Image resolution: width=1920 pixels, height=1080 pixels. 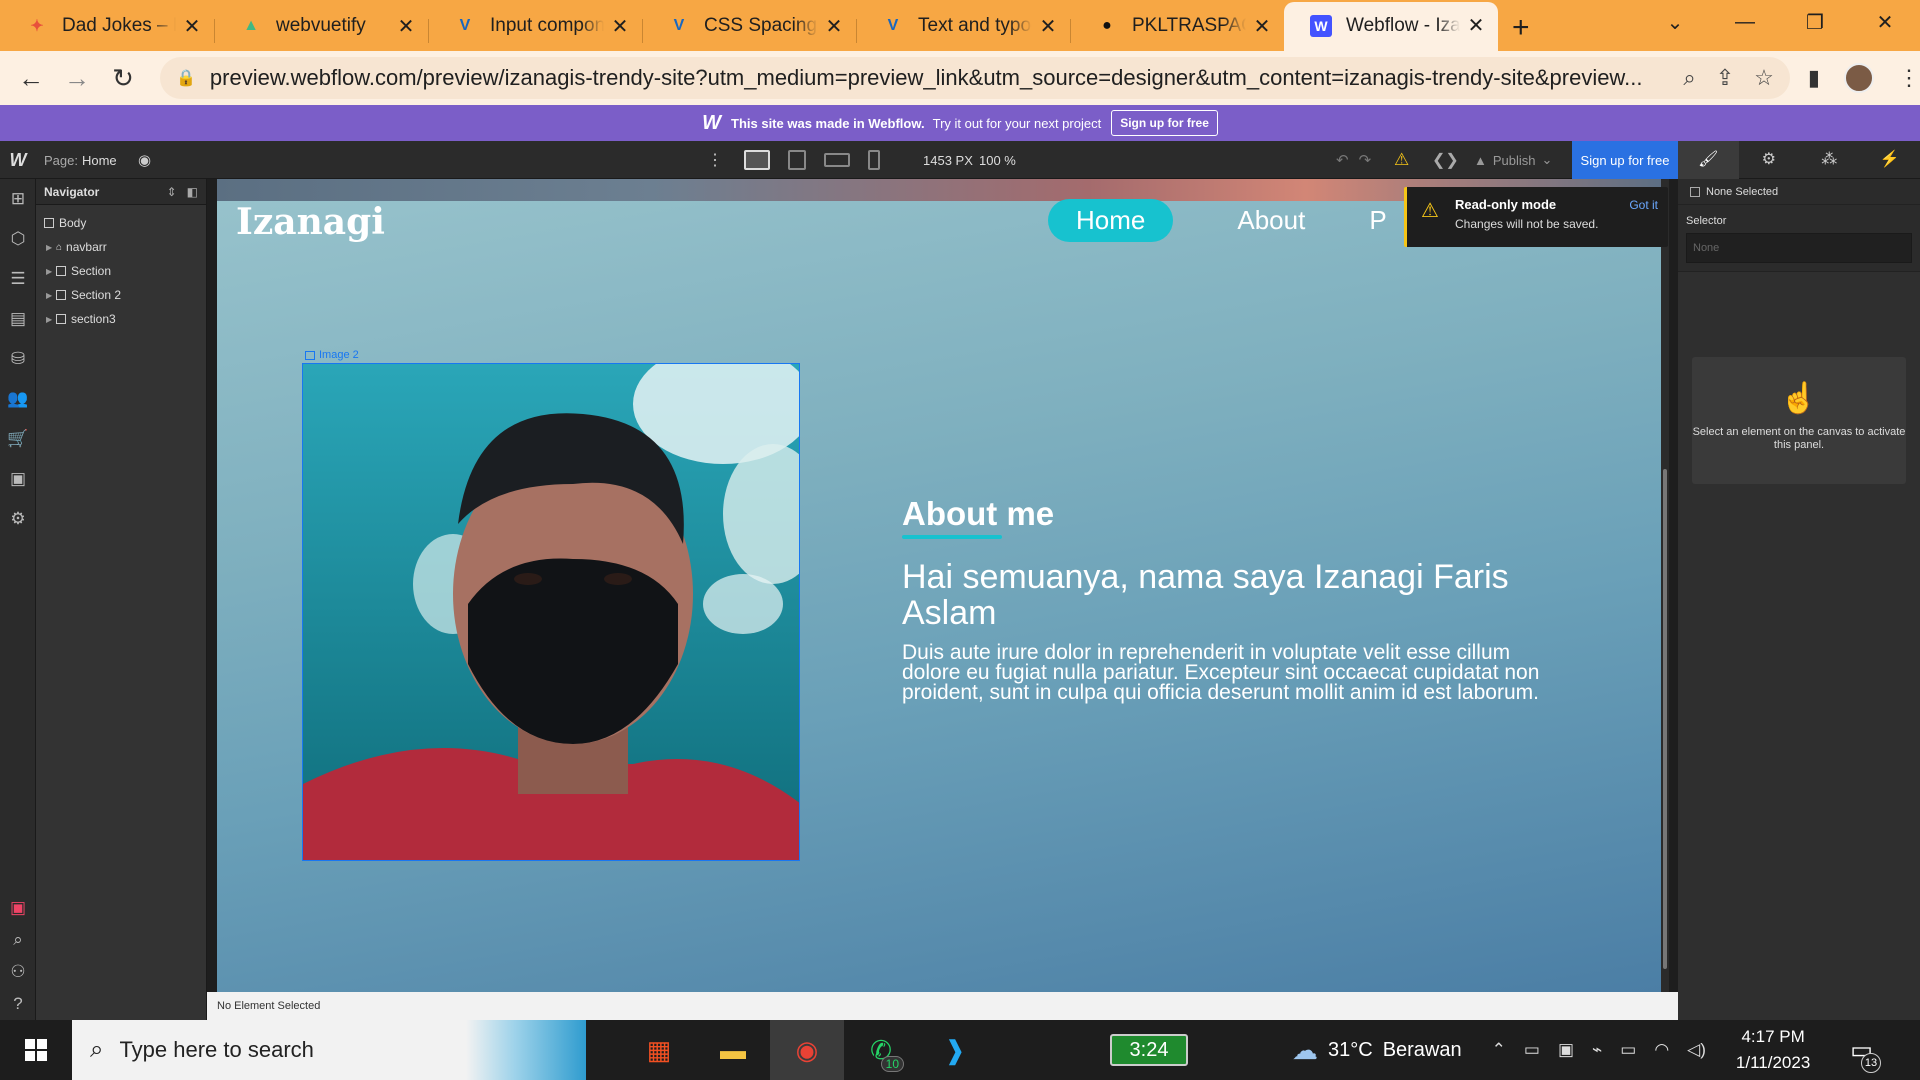 I want to click on undo-icon: ↶, so click(x=1342, y=160).